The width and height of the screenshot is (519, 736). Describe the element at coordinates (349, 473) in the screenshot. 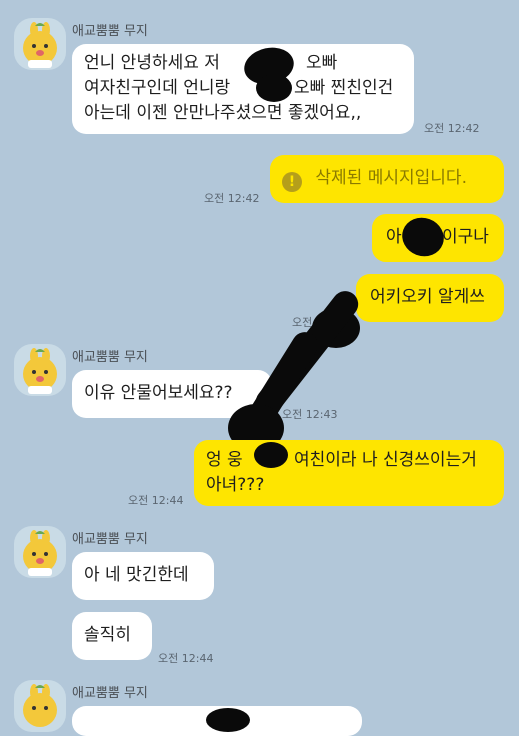

I see `message-bubble-outgoing: 엉 웅 여친이라 나 신경쓰이는거 아녀???` at that location.